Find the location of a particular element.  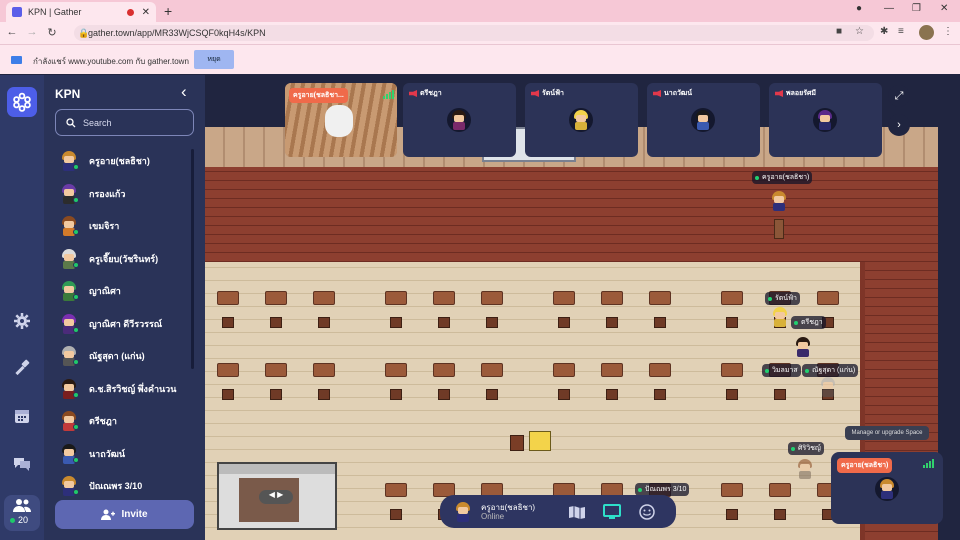

student-avatar-siri is located at coordinates (805, 469).